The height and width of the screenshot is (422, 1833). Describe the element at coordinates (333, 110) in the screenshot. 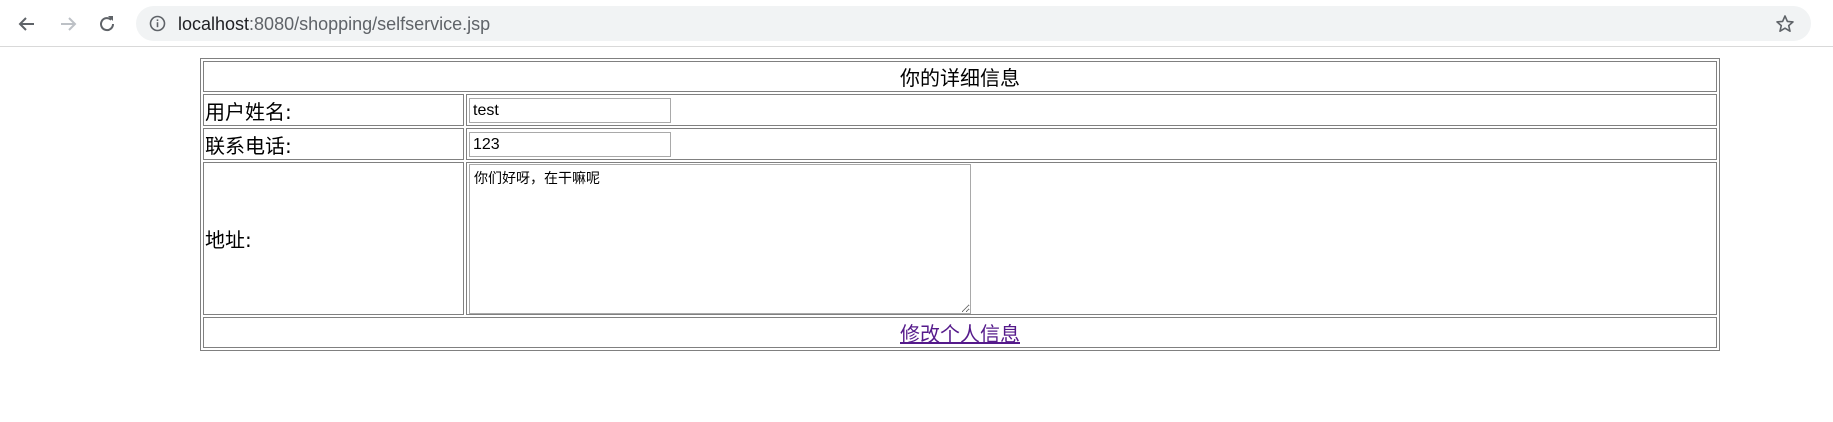

I see `username-label: 用户姓名:` at that location.